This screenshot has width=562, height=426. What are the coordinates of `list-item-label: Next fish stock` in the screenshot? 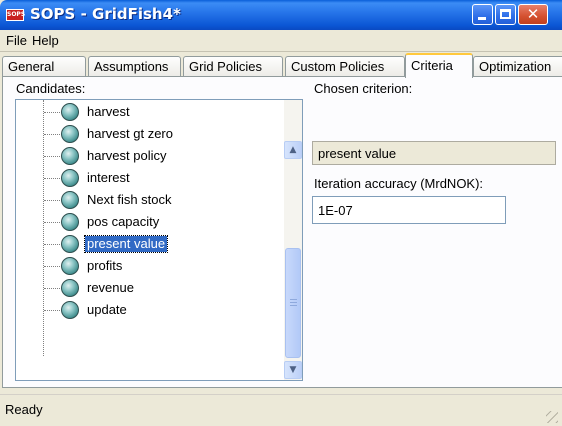 It's located at (129, 199).